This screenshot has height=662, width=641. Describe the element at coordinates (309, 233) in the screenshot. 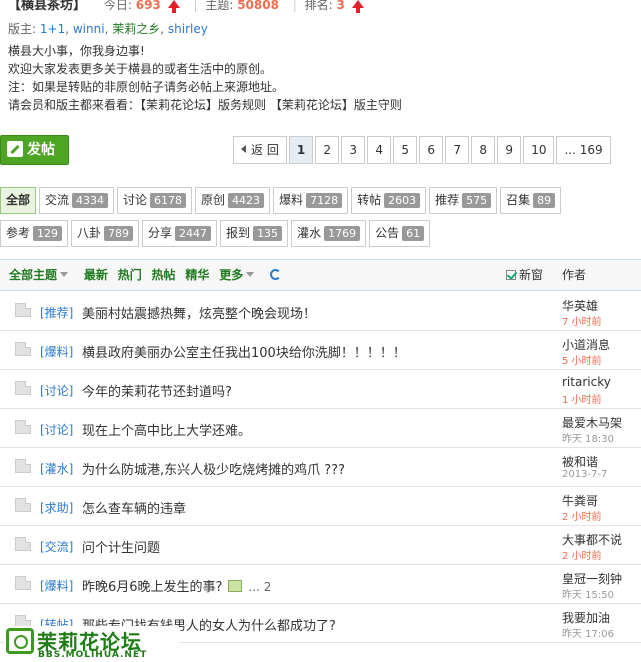

I see `type-label: 灌水` at that location.